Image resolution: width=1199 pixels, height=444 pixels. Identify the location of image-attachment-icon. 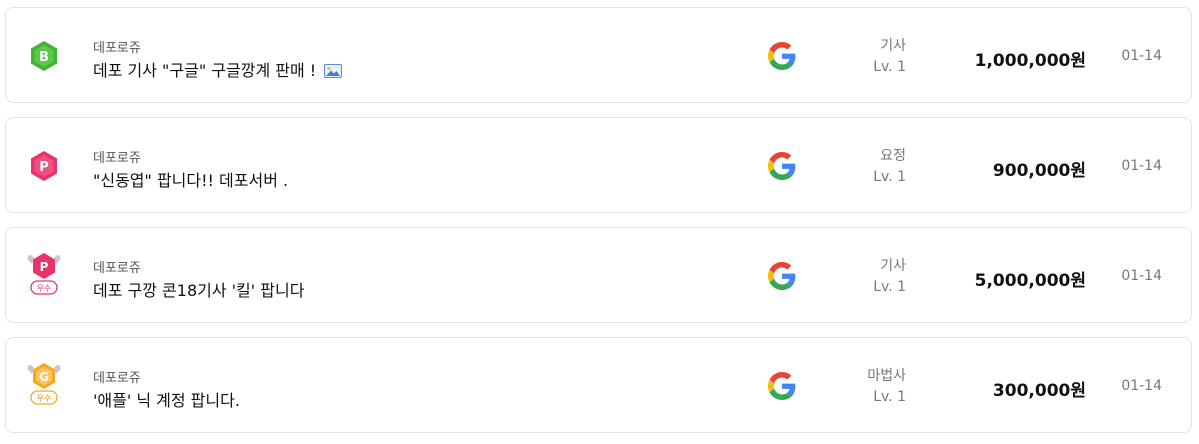
(333, 70).